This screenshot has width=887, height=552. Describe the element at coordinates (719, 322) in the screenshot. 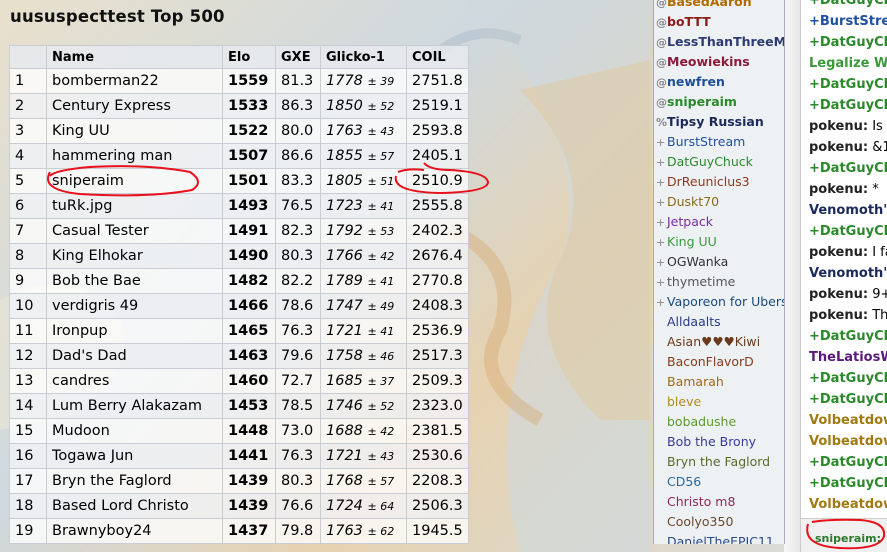

I see `userlist-item: Alldaalts` at that location.